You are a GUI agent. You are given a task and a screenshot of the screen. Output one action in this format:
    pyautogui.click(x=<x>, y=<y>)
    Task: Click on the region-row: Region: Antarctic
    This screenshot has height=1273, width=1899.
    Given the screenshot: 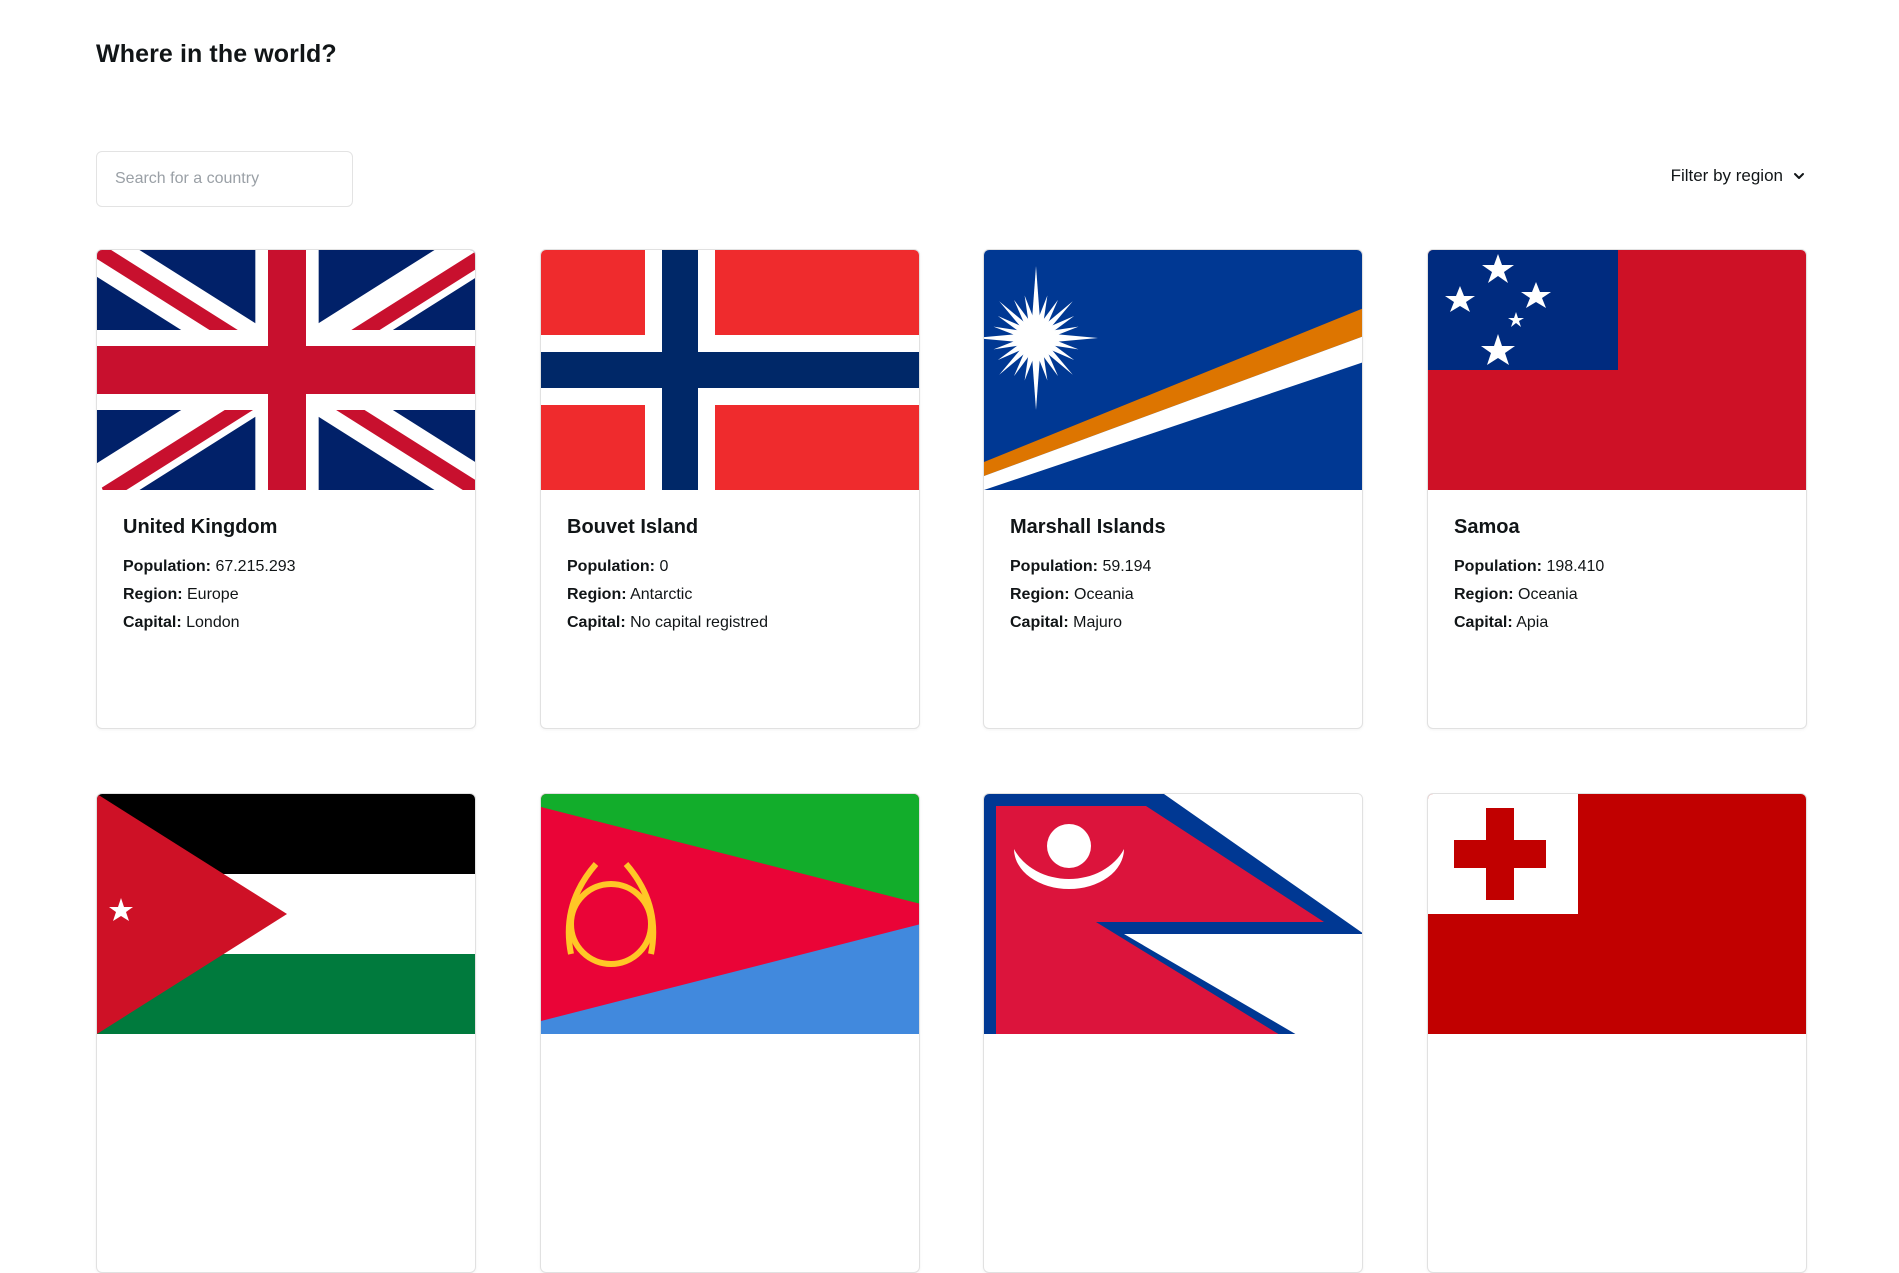 What is the action you would take?
    pyautogui.click(x=630, y=594)
    